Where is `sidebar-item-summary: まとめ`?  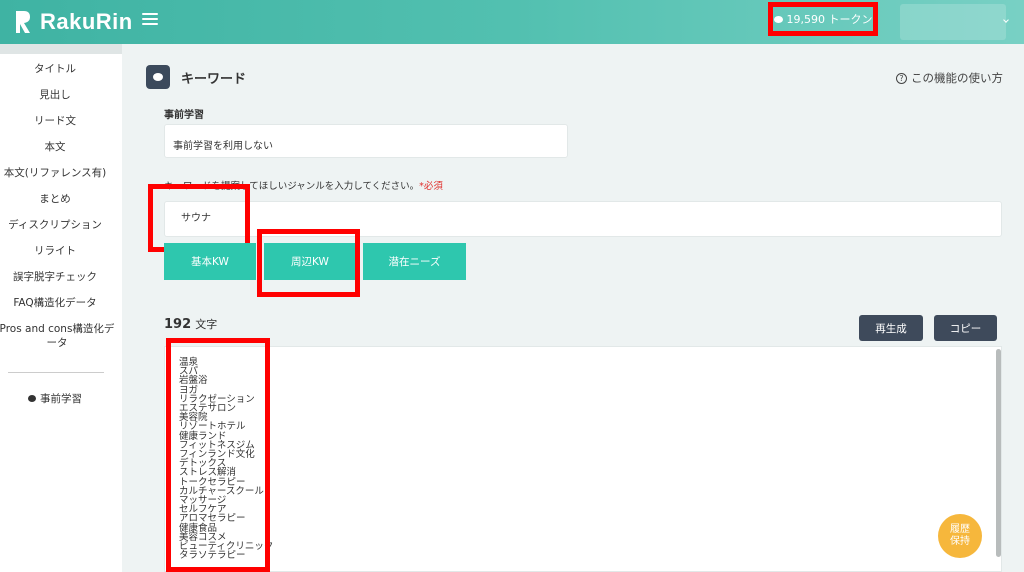 sidebar-item-summary: まとめ is located at coordinates (55, 199).